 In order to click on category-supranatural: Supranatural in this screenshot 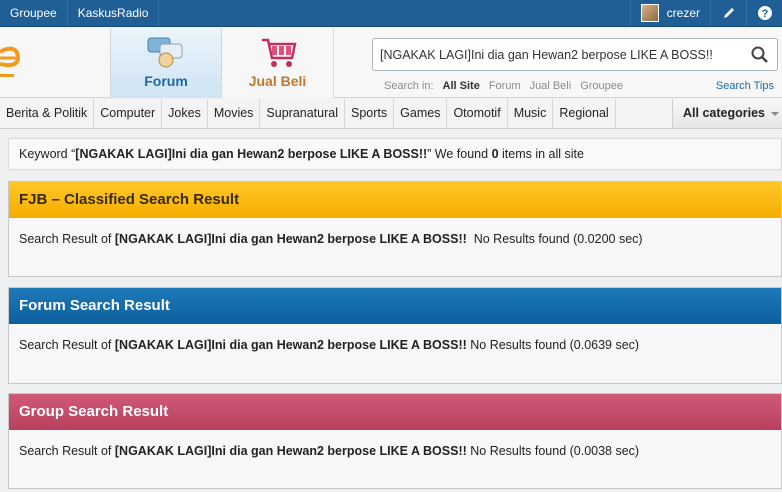, I will do `click(302, 113)`.